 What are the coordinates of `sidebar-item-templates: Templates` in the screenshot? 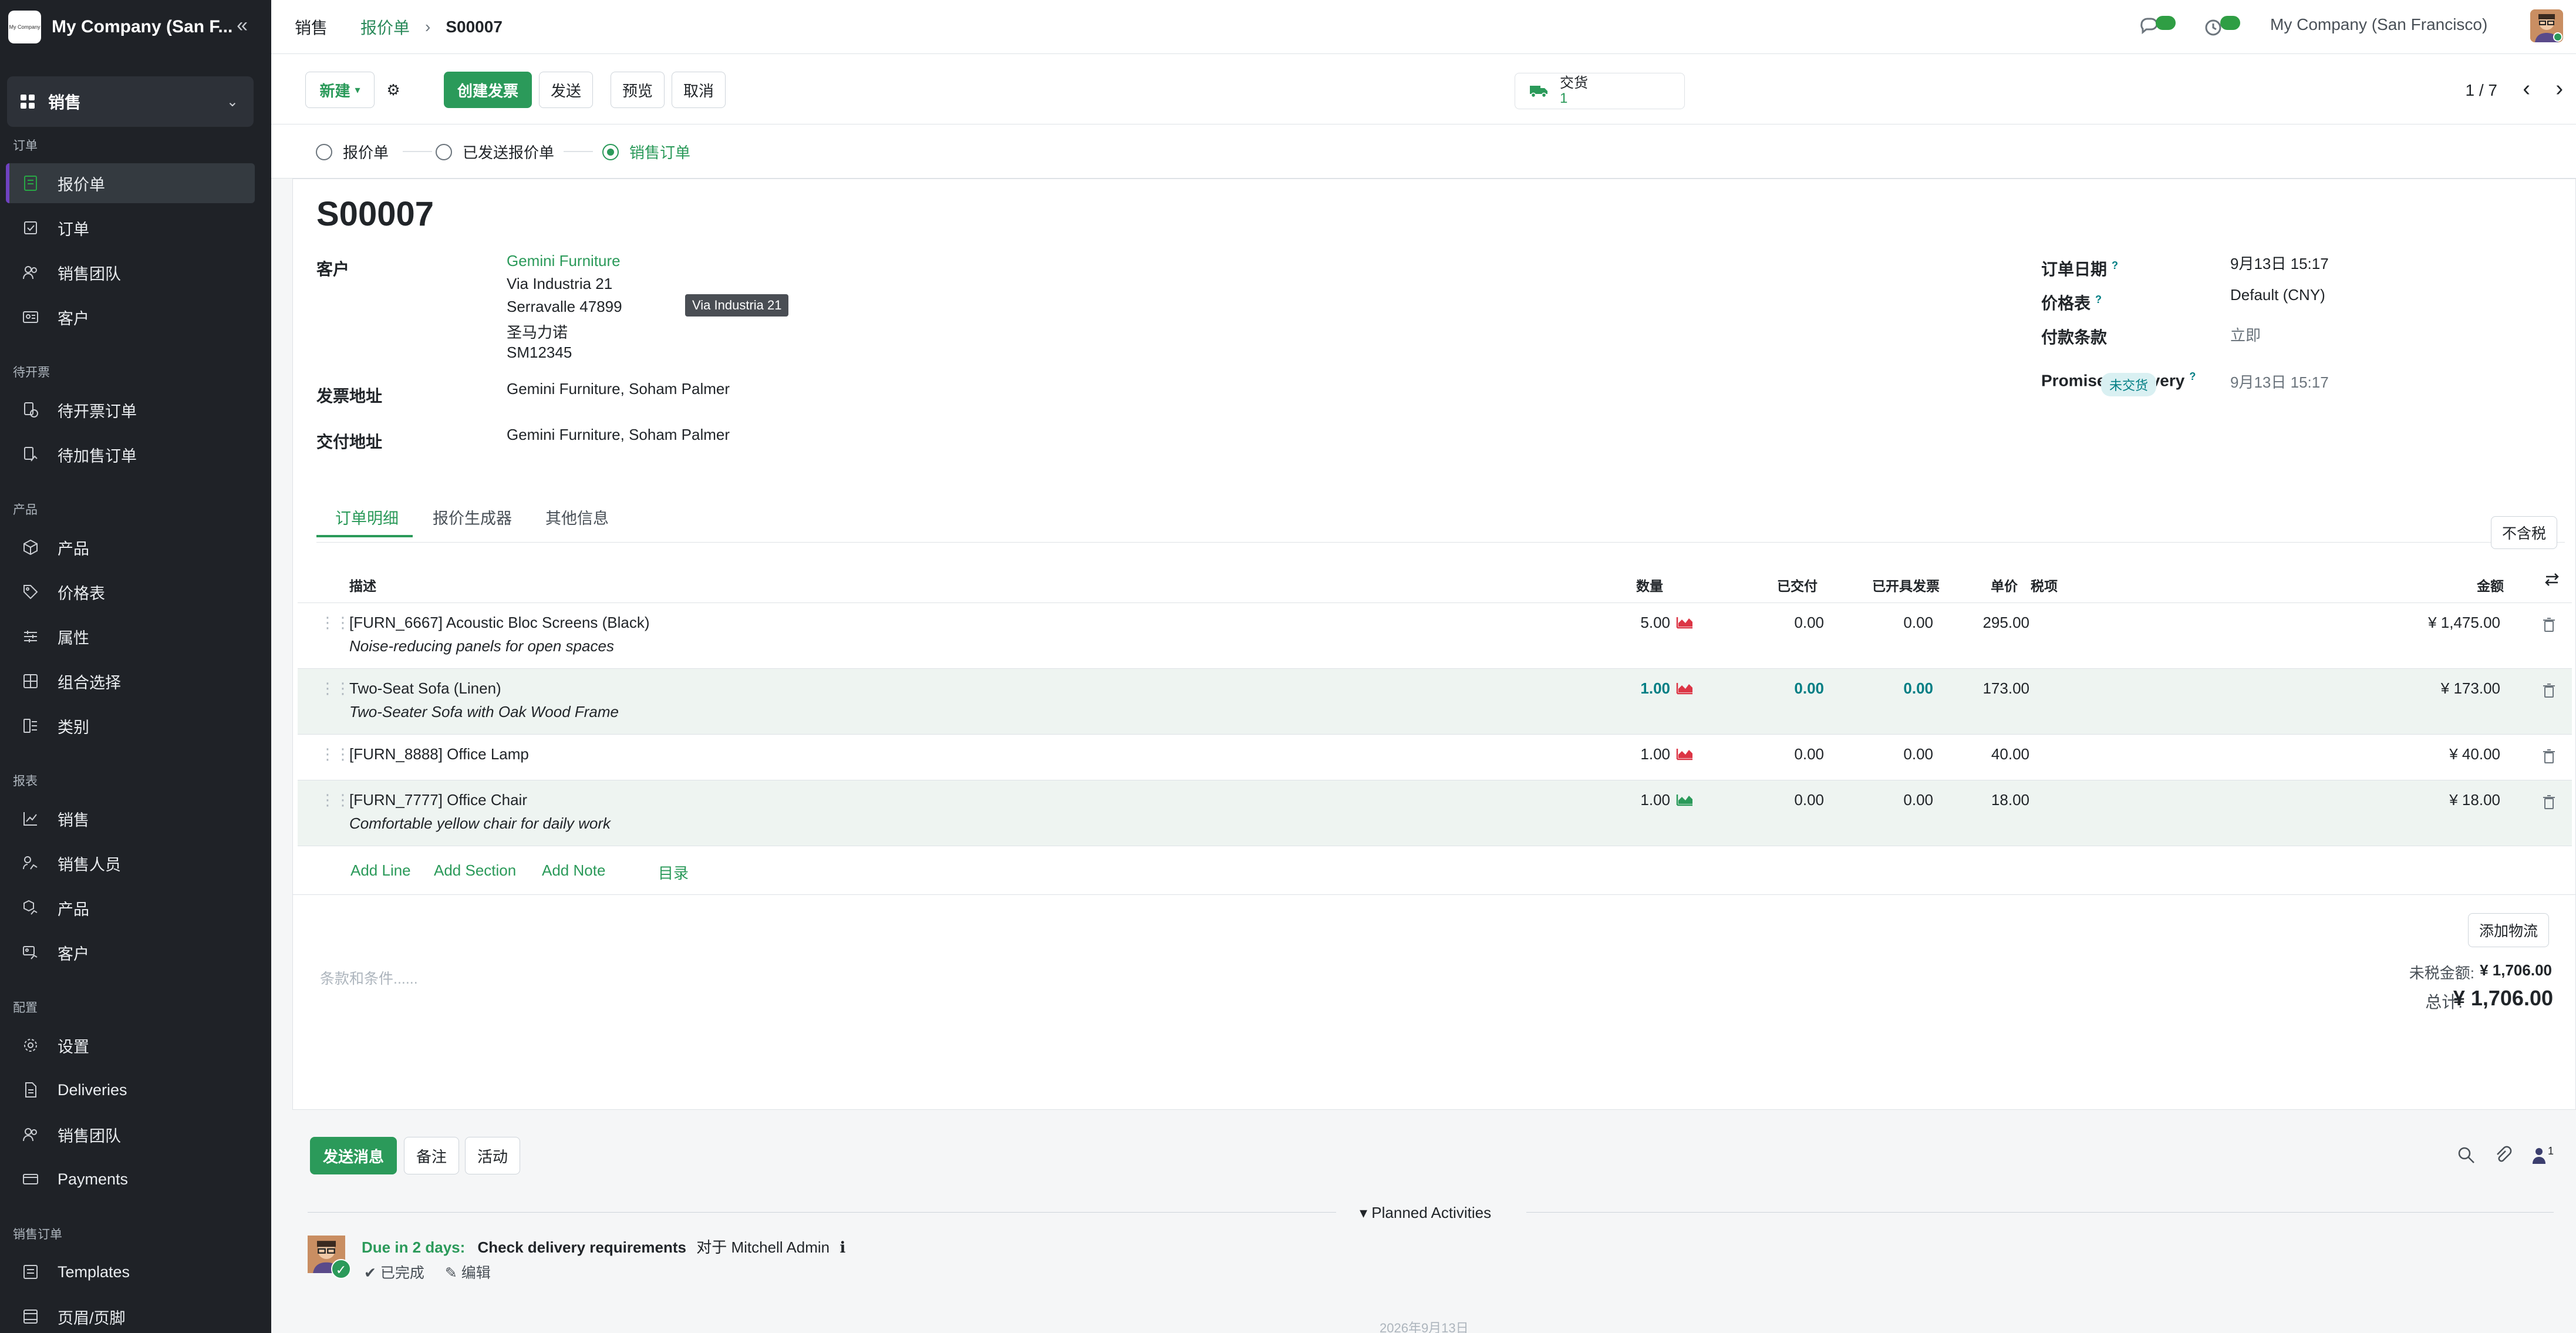 It's located at (130, 1272).